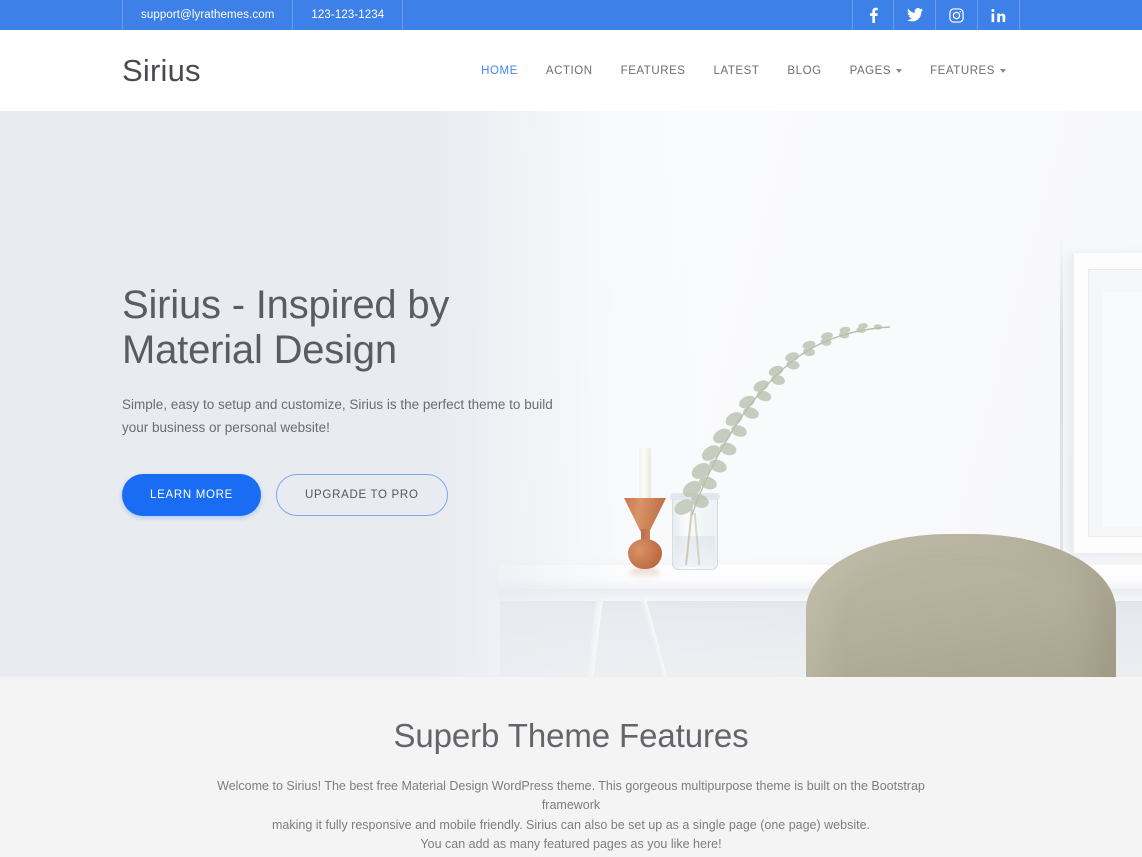 This screenshot has width=1142, height=857. I want to click on linkedin-icon, so click(999, 15).